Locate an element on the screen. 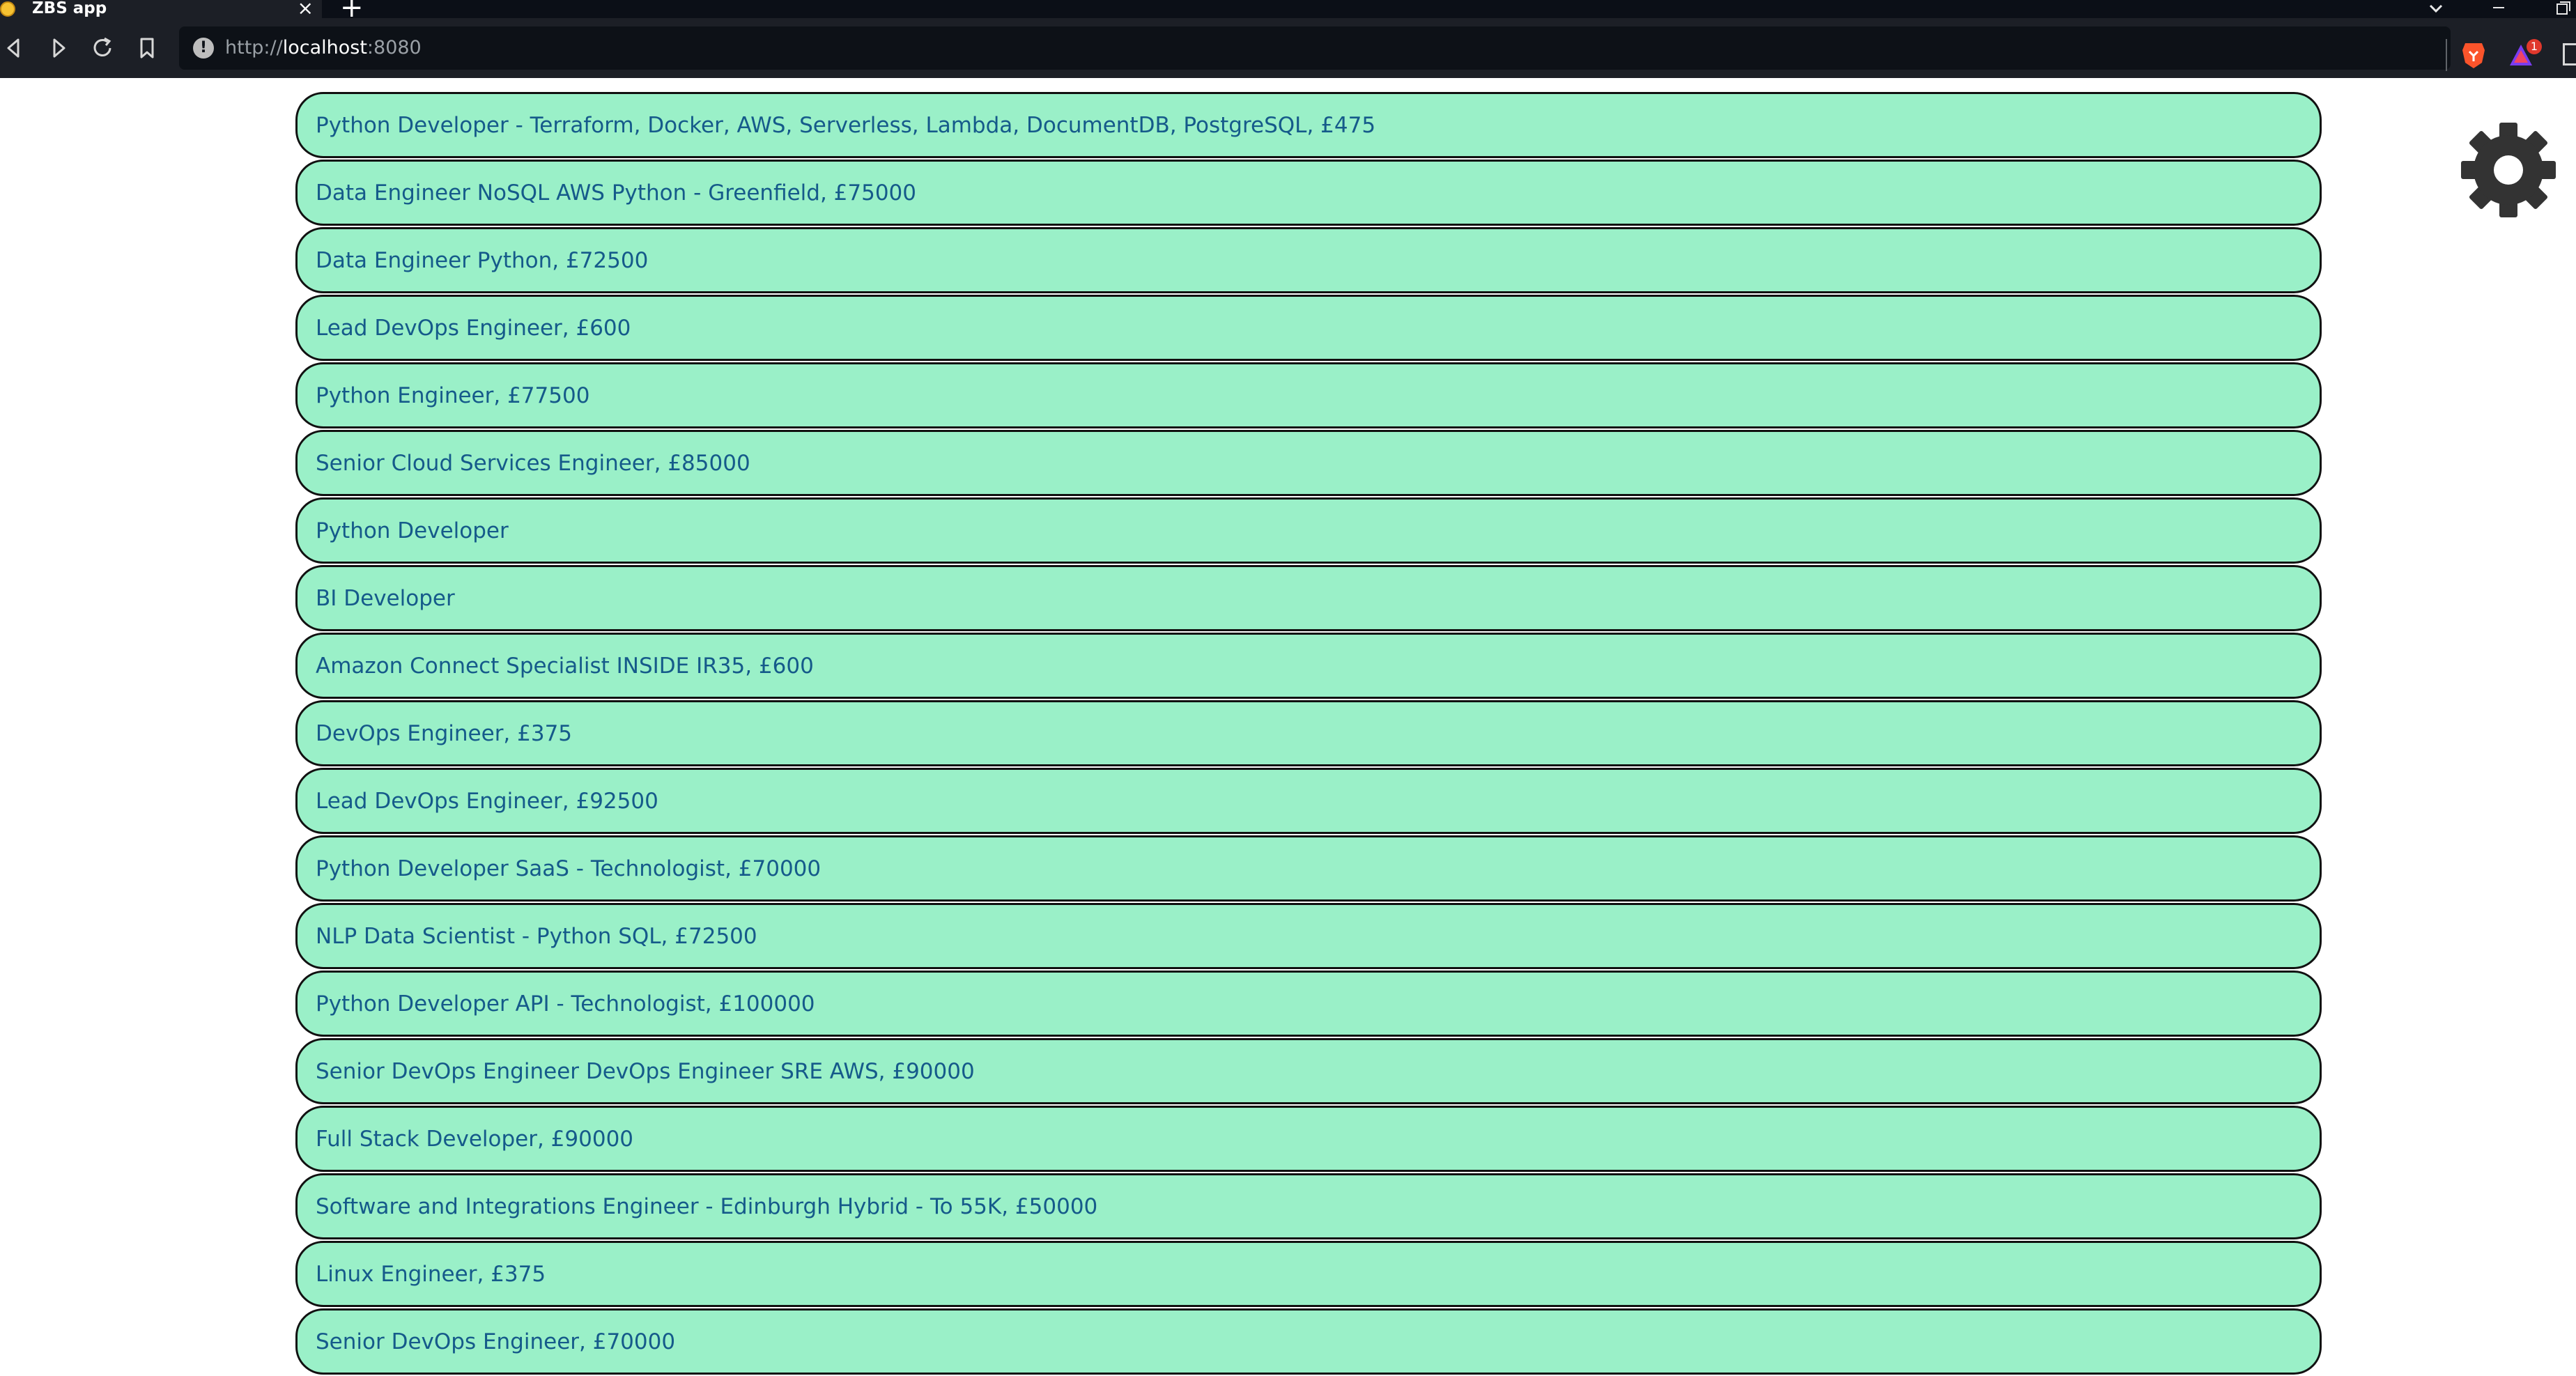 The width and height of the screenshot is (2576, 1376). job-link: Lead DevOps Engineer, £92500 is located at coordinates (487, 802).